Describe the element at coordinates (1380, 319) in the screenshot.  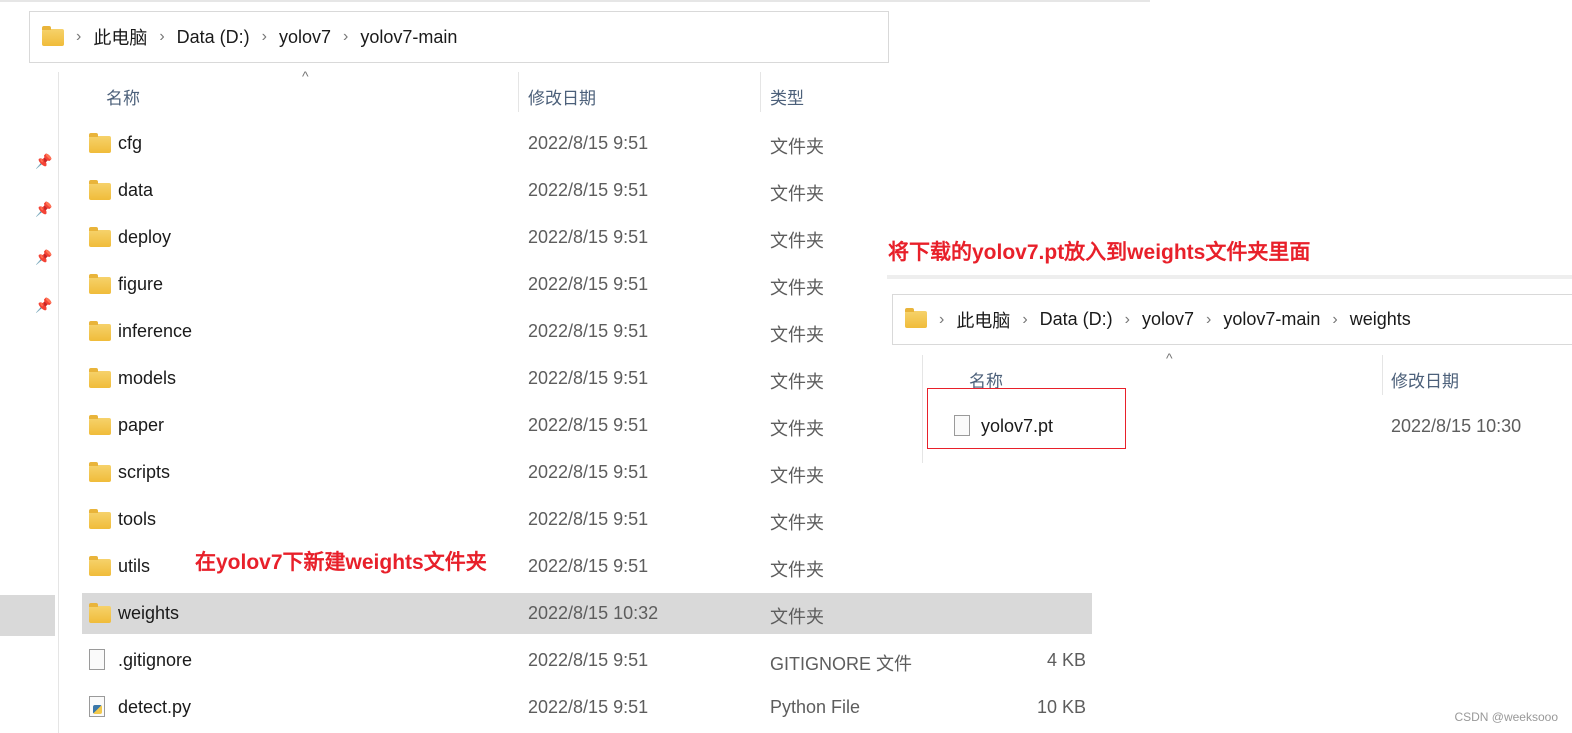
I see `breadcrumb-item: weights` at that location.